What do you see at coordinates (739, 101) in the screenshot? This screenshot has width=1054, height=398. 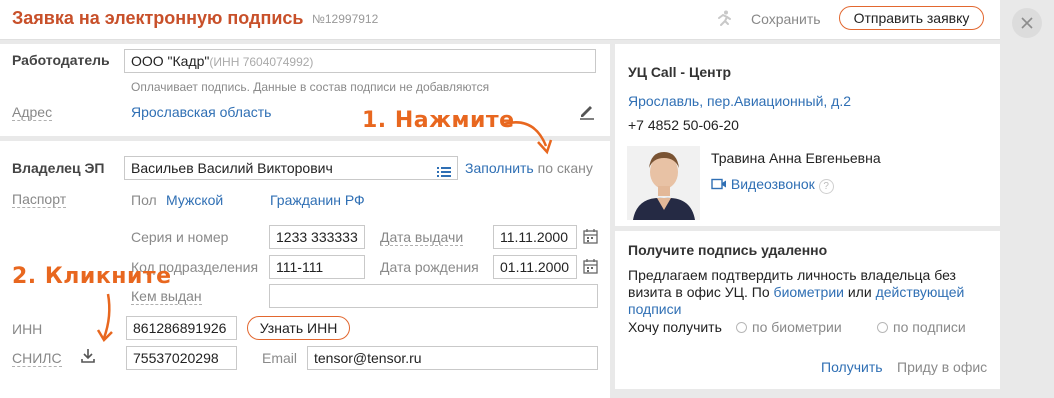 I see `center-address: Ярославль, пер.Авиационный, д.2` at bounding box center [739, 101].